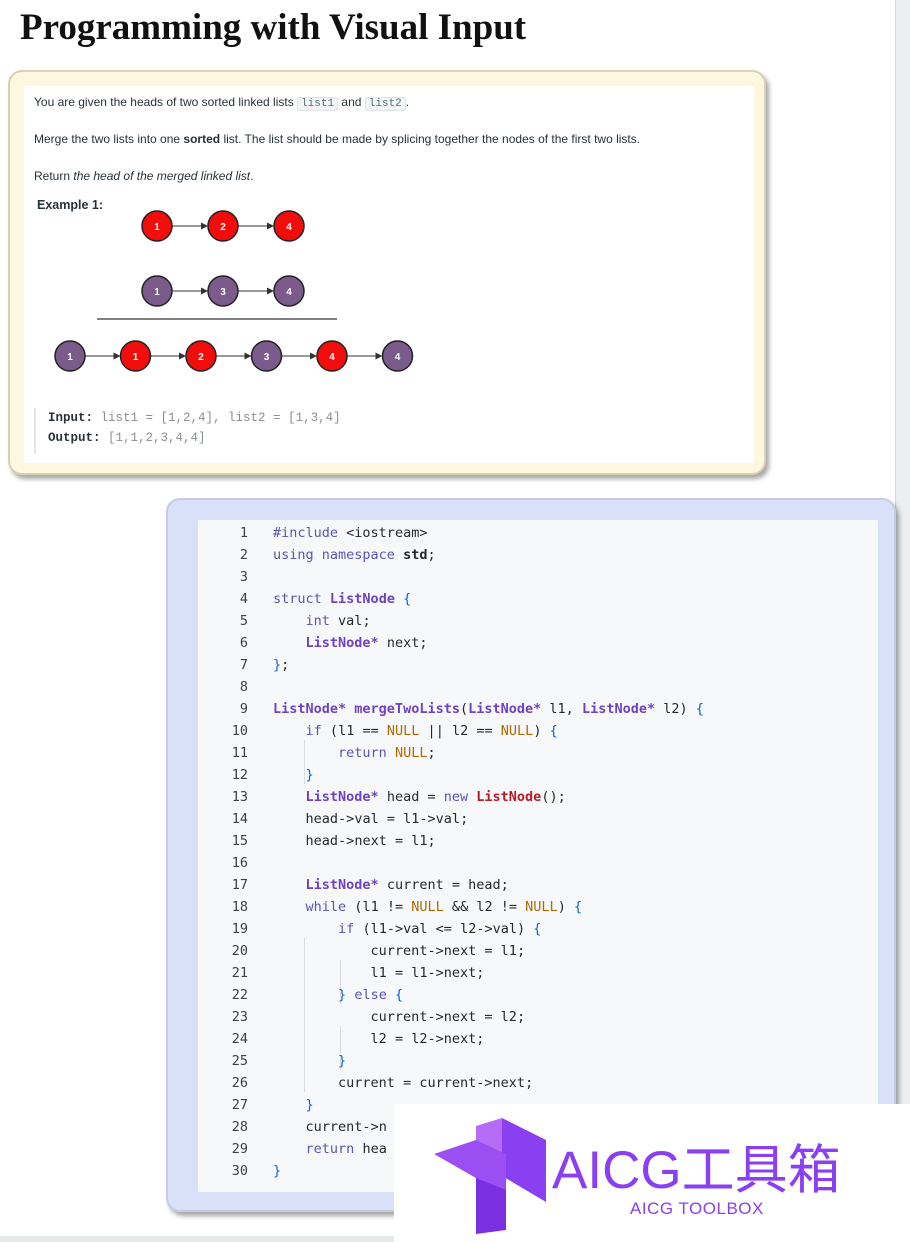 This screenshot has width=910, height=1242. I want to click on line-number: 16, so click(239, 863).